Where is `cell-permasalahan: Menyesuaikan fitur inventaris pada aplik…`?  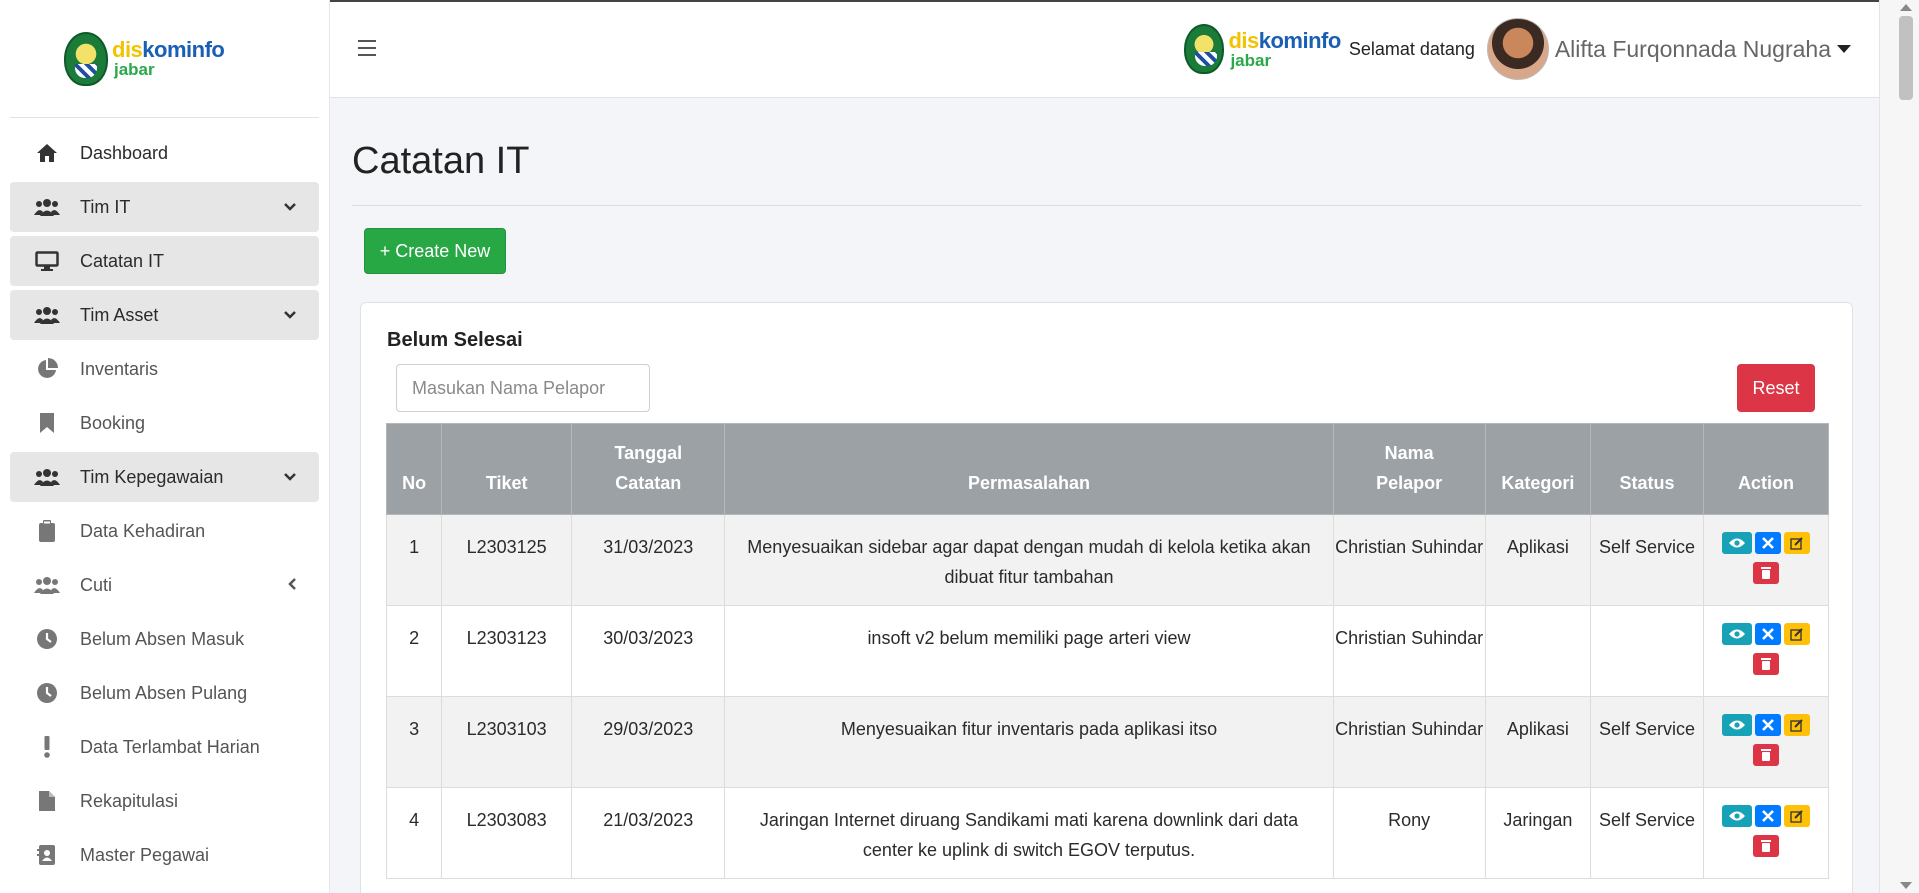 cell-permasalahan: Menyesuaikan fitur inventaris pada aplik… is located at coordinates (1029, 742).